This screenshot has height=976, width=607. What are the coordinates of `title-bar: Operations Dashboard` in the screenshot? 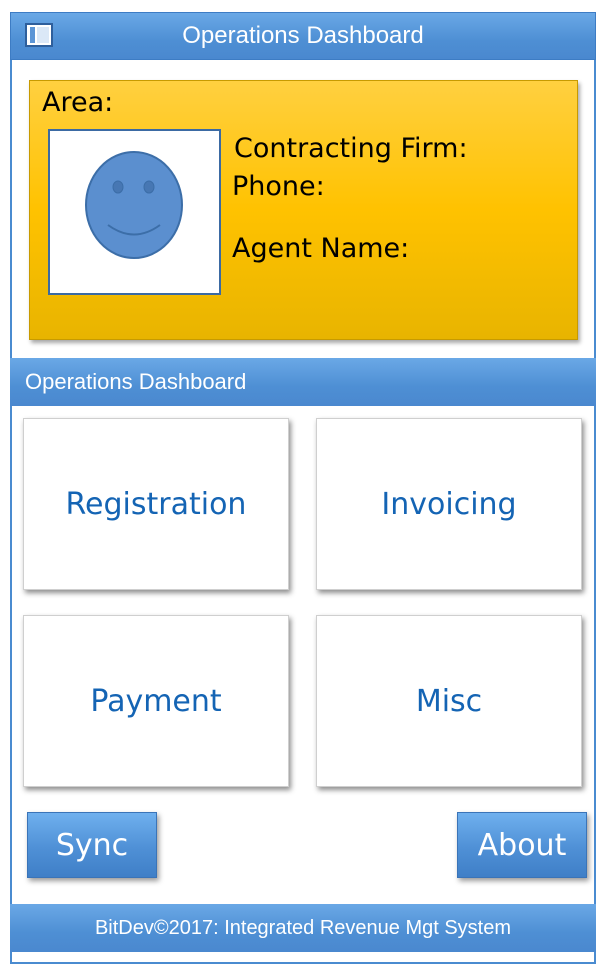 It's located at (303, 36).